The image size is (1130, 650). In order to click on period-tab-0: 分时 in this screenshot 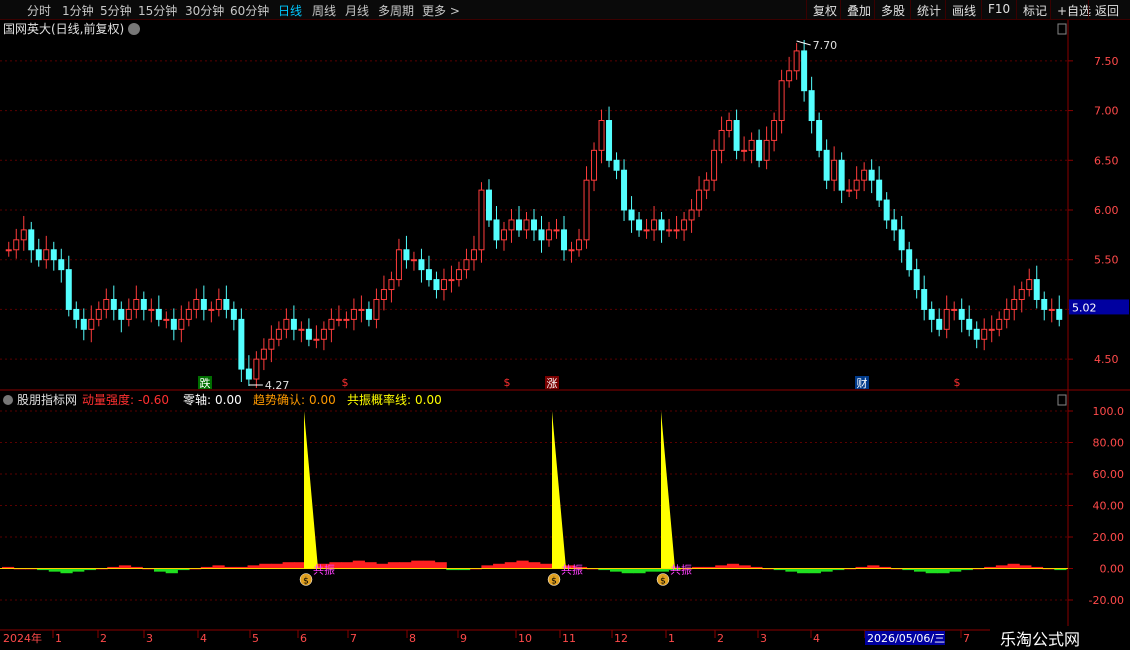, I will do `click(39, 10)`.